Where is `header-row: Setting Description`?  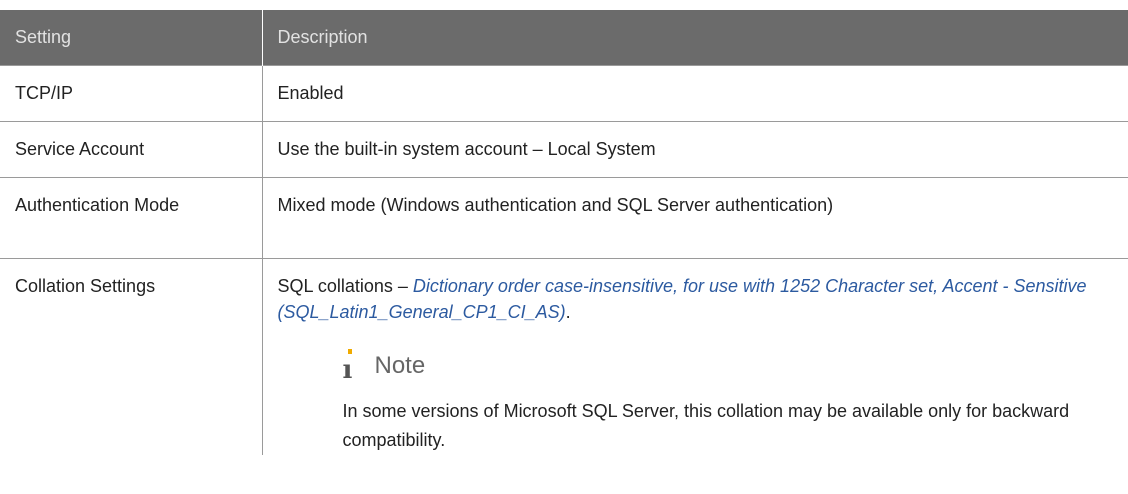
header-row: Setting Description is located at coordinates (564, 38).